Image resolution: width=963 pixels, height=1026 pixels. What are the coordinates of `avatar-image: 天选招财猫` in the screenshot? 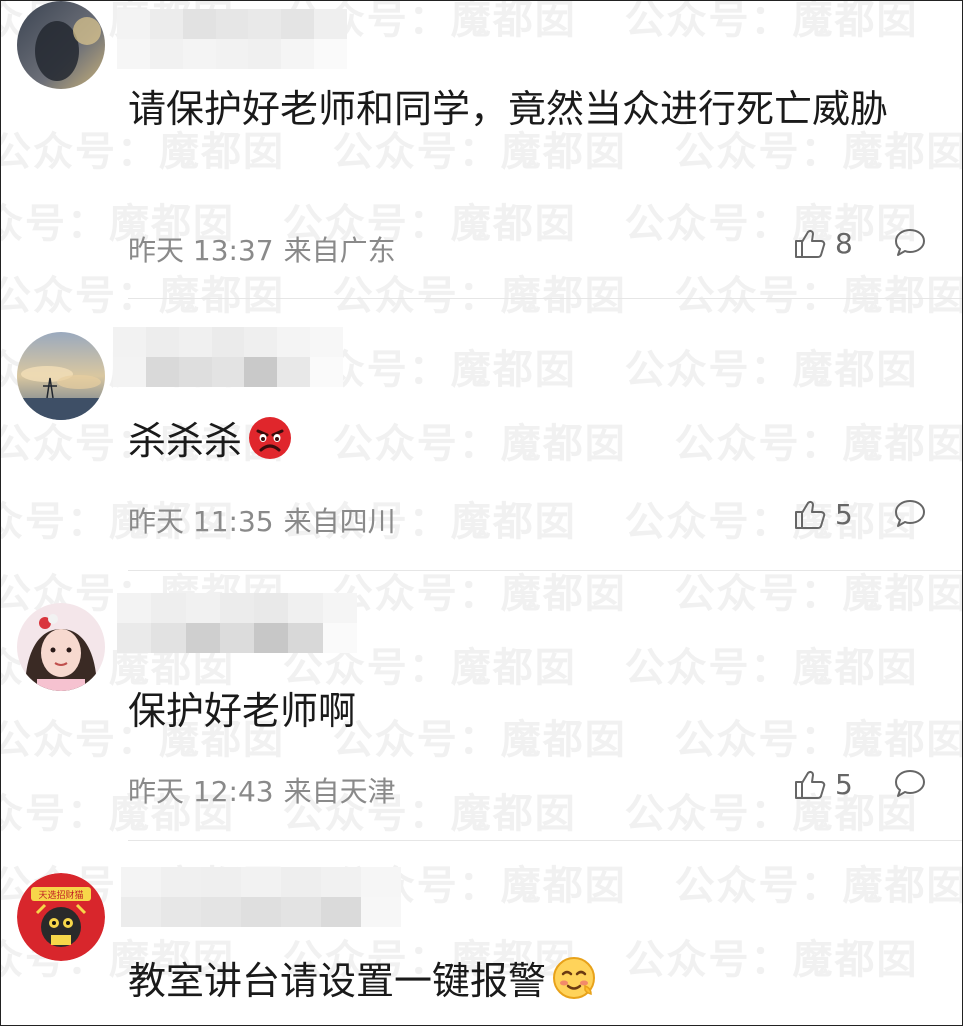 It's located at (61, 917).